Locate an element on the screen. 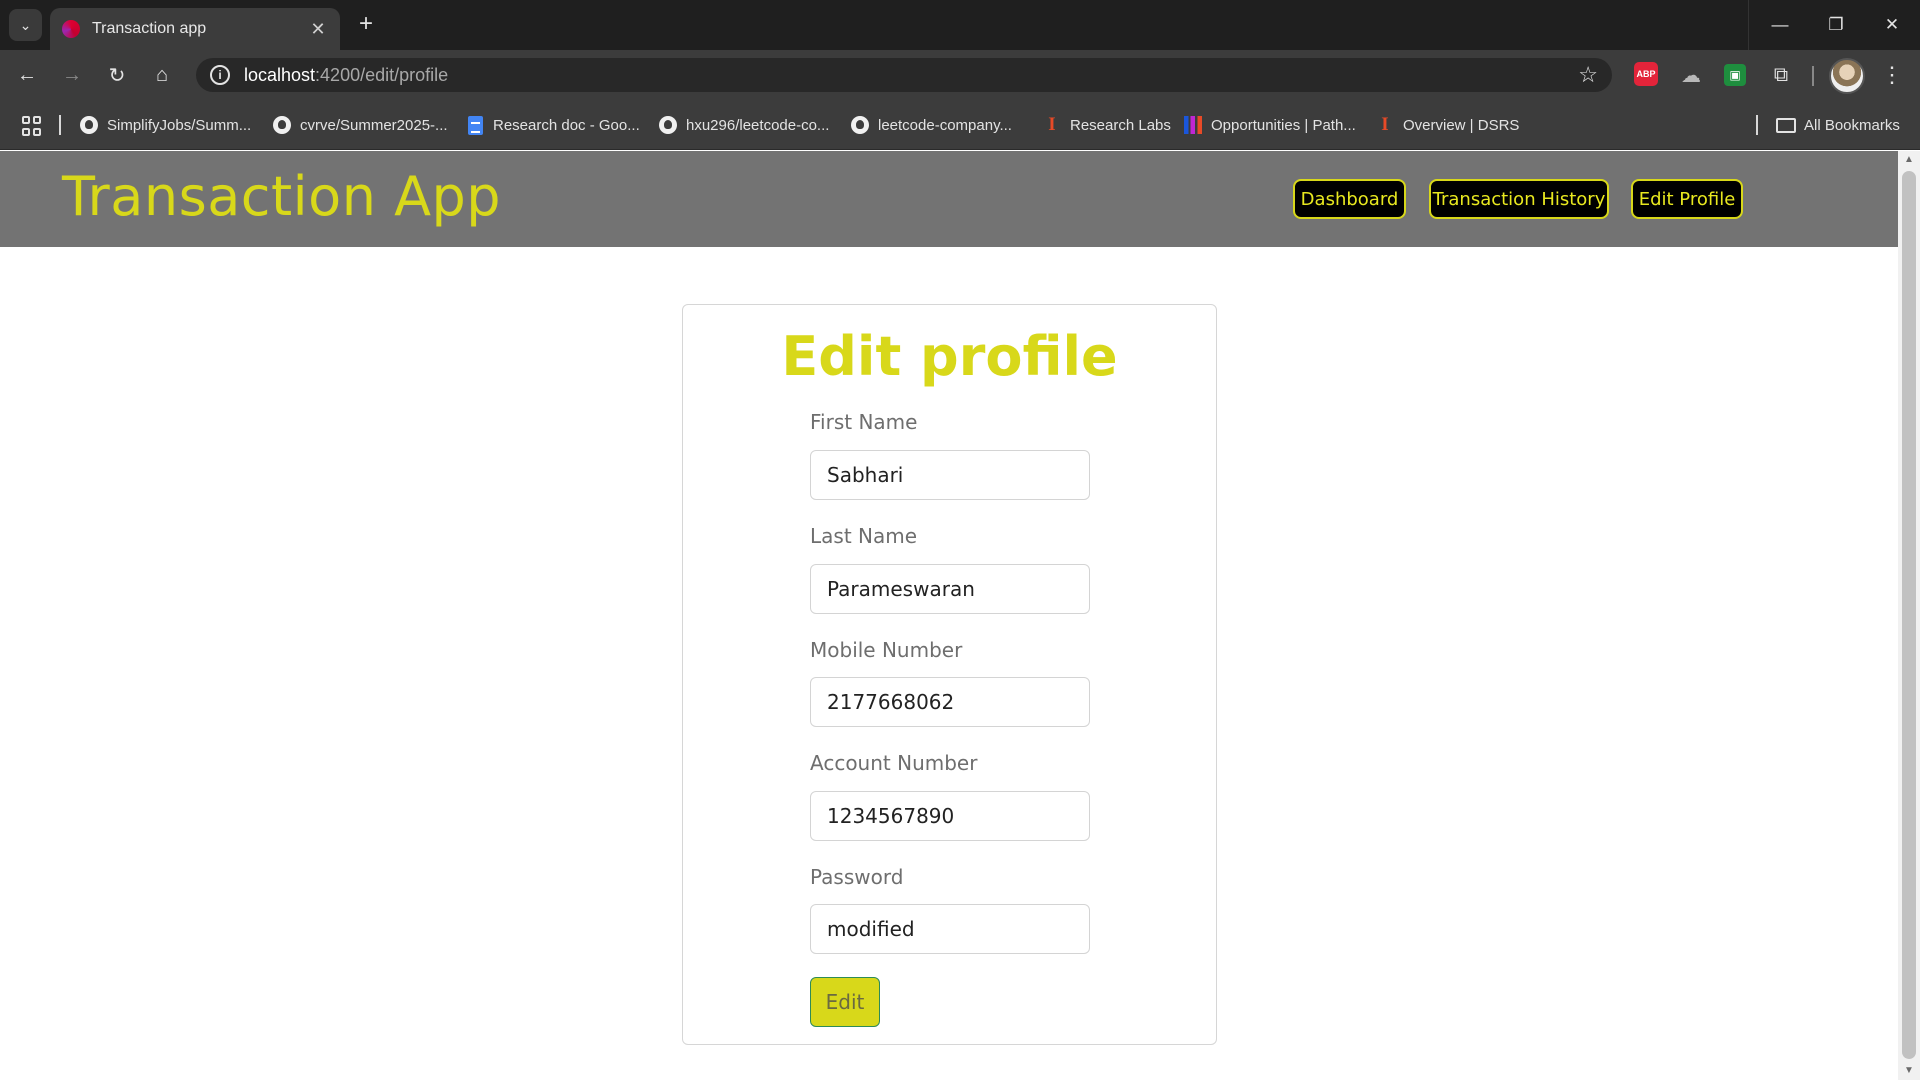  reload-icon: ↻ is located at coordinates (117, 75).